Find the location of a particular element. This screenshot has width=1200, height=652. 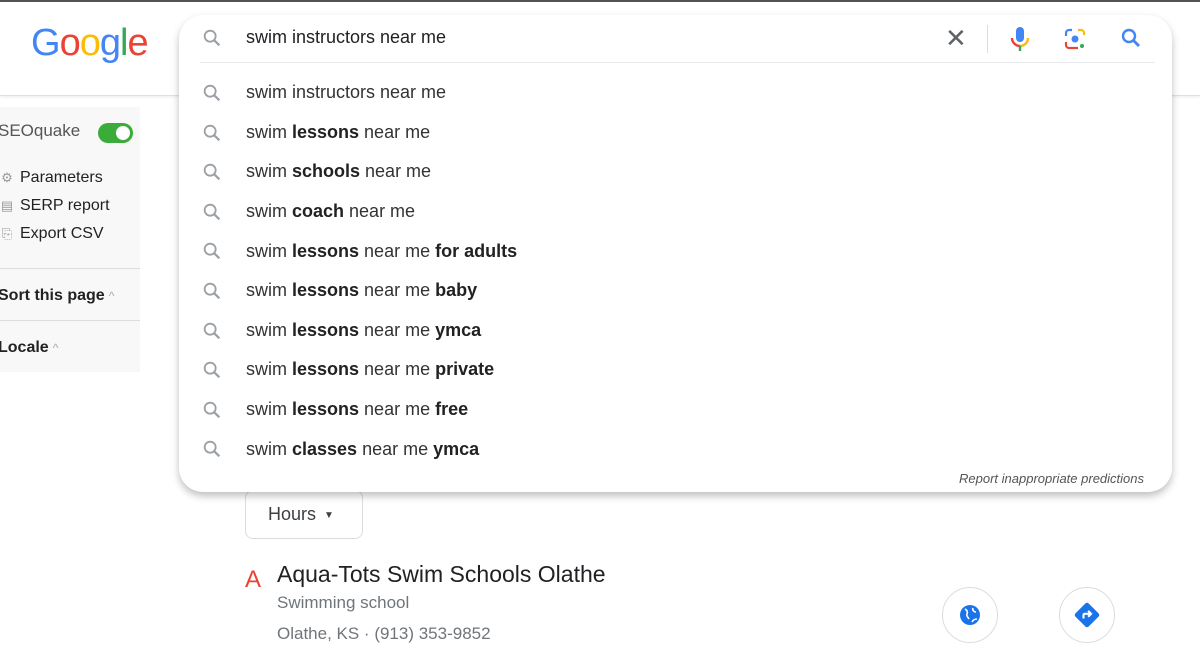

suggestion-item: swim lessons near me is located at coordinates (675, 133).